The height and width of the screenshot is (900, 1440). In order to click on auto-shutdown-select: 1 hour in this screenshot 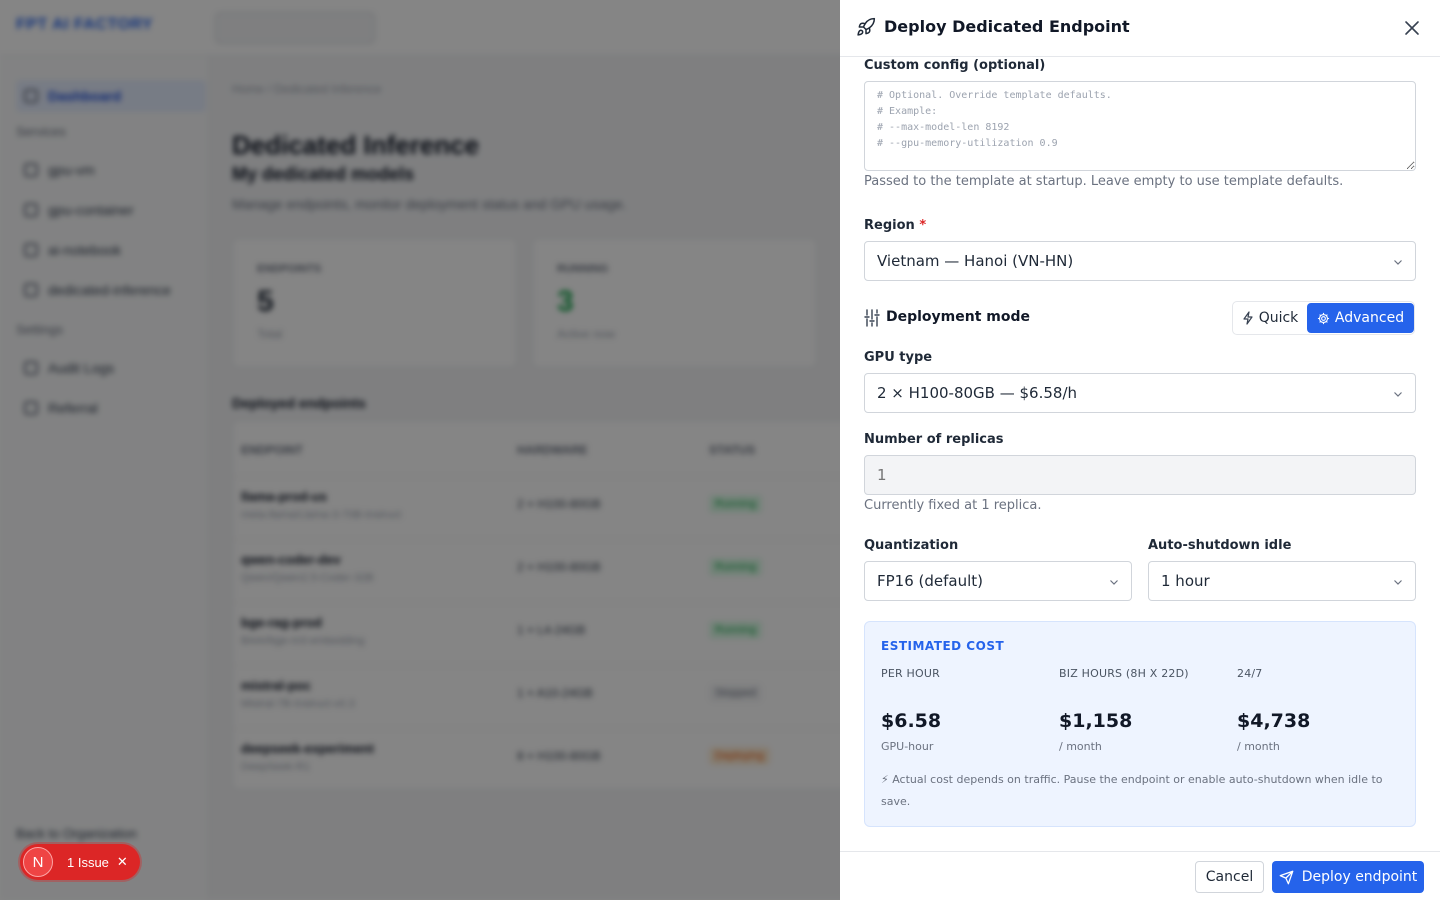, I will do `click(1282, 581)`.